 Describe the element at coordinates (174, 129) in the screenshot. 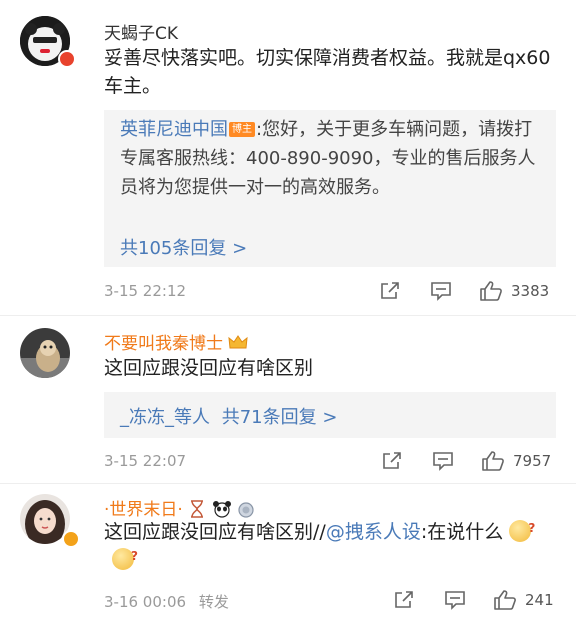

I see `reply-author: 英菲尼迪中国` at that location.